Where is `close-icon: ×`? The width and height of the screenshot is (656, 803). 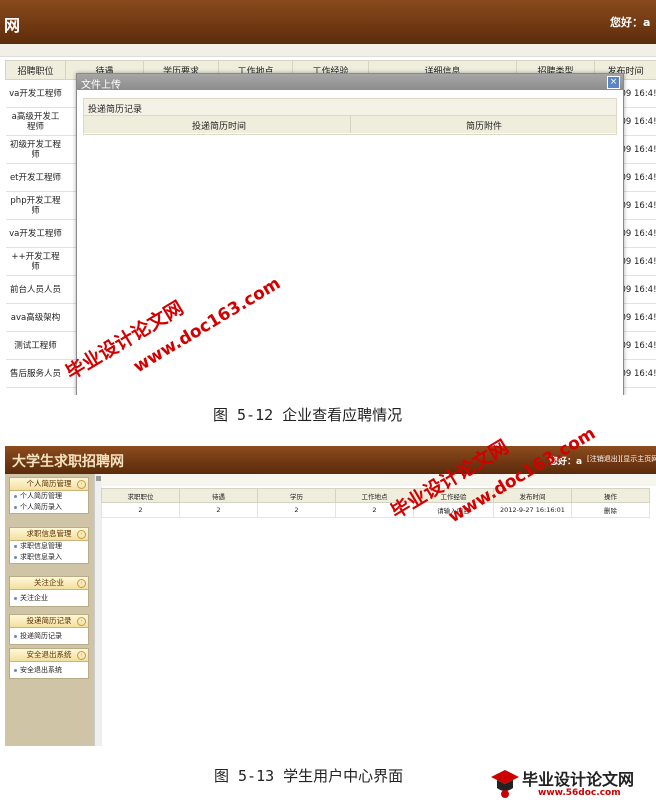
close-icon: × is located at coordinates (613, 82).